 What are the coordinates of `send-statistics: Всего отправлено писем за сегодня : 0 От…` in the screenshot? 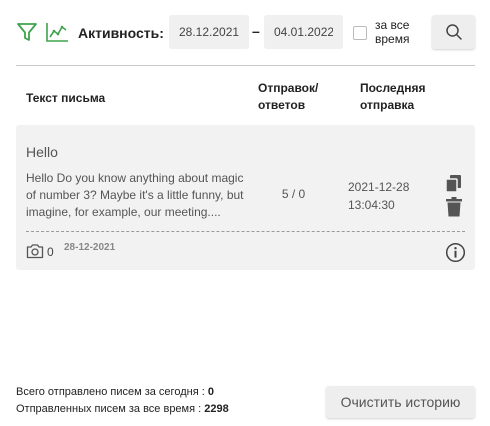 It's located at (122, 401).